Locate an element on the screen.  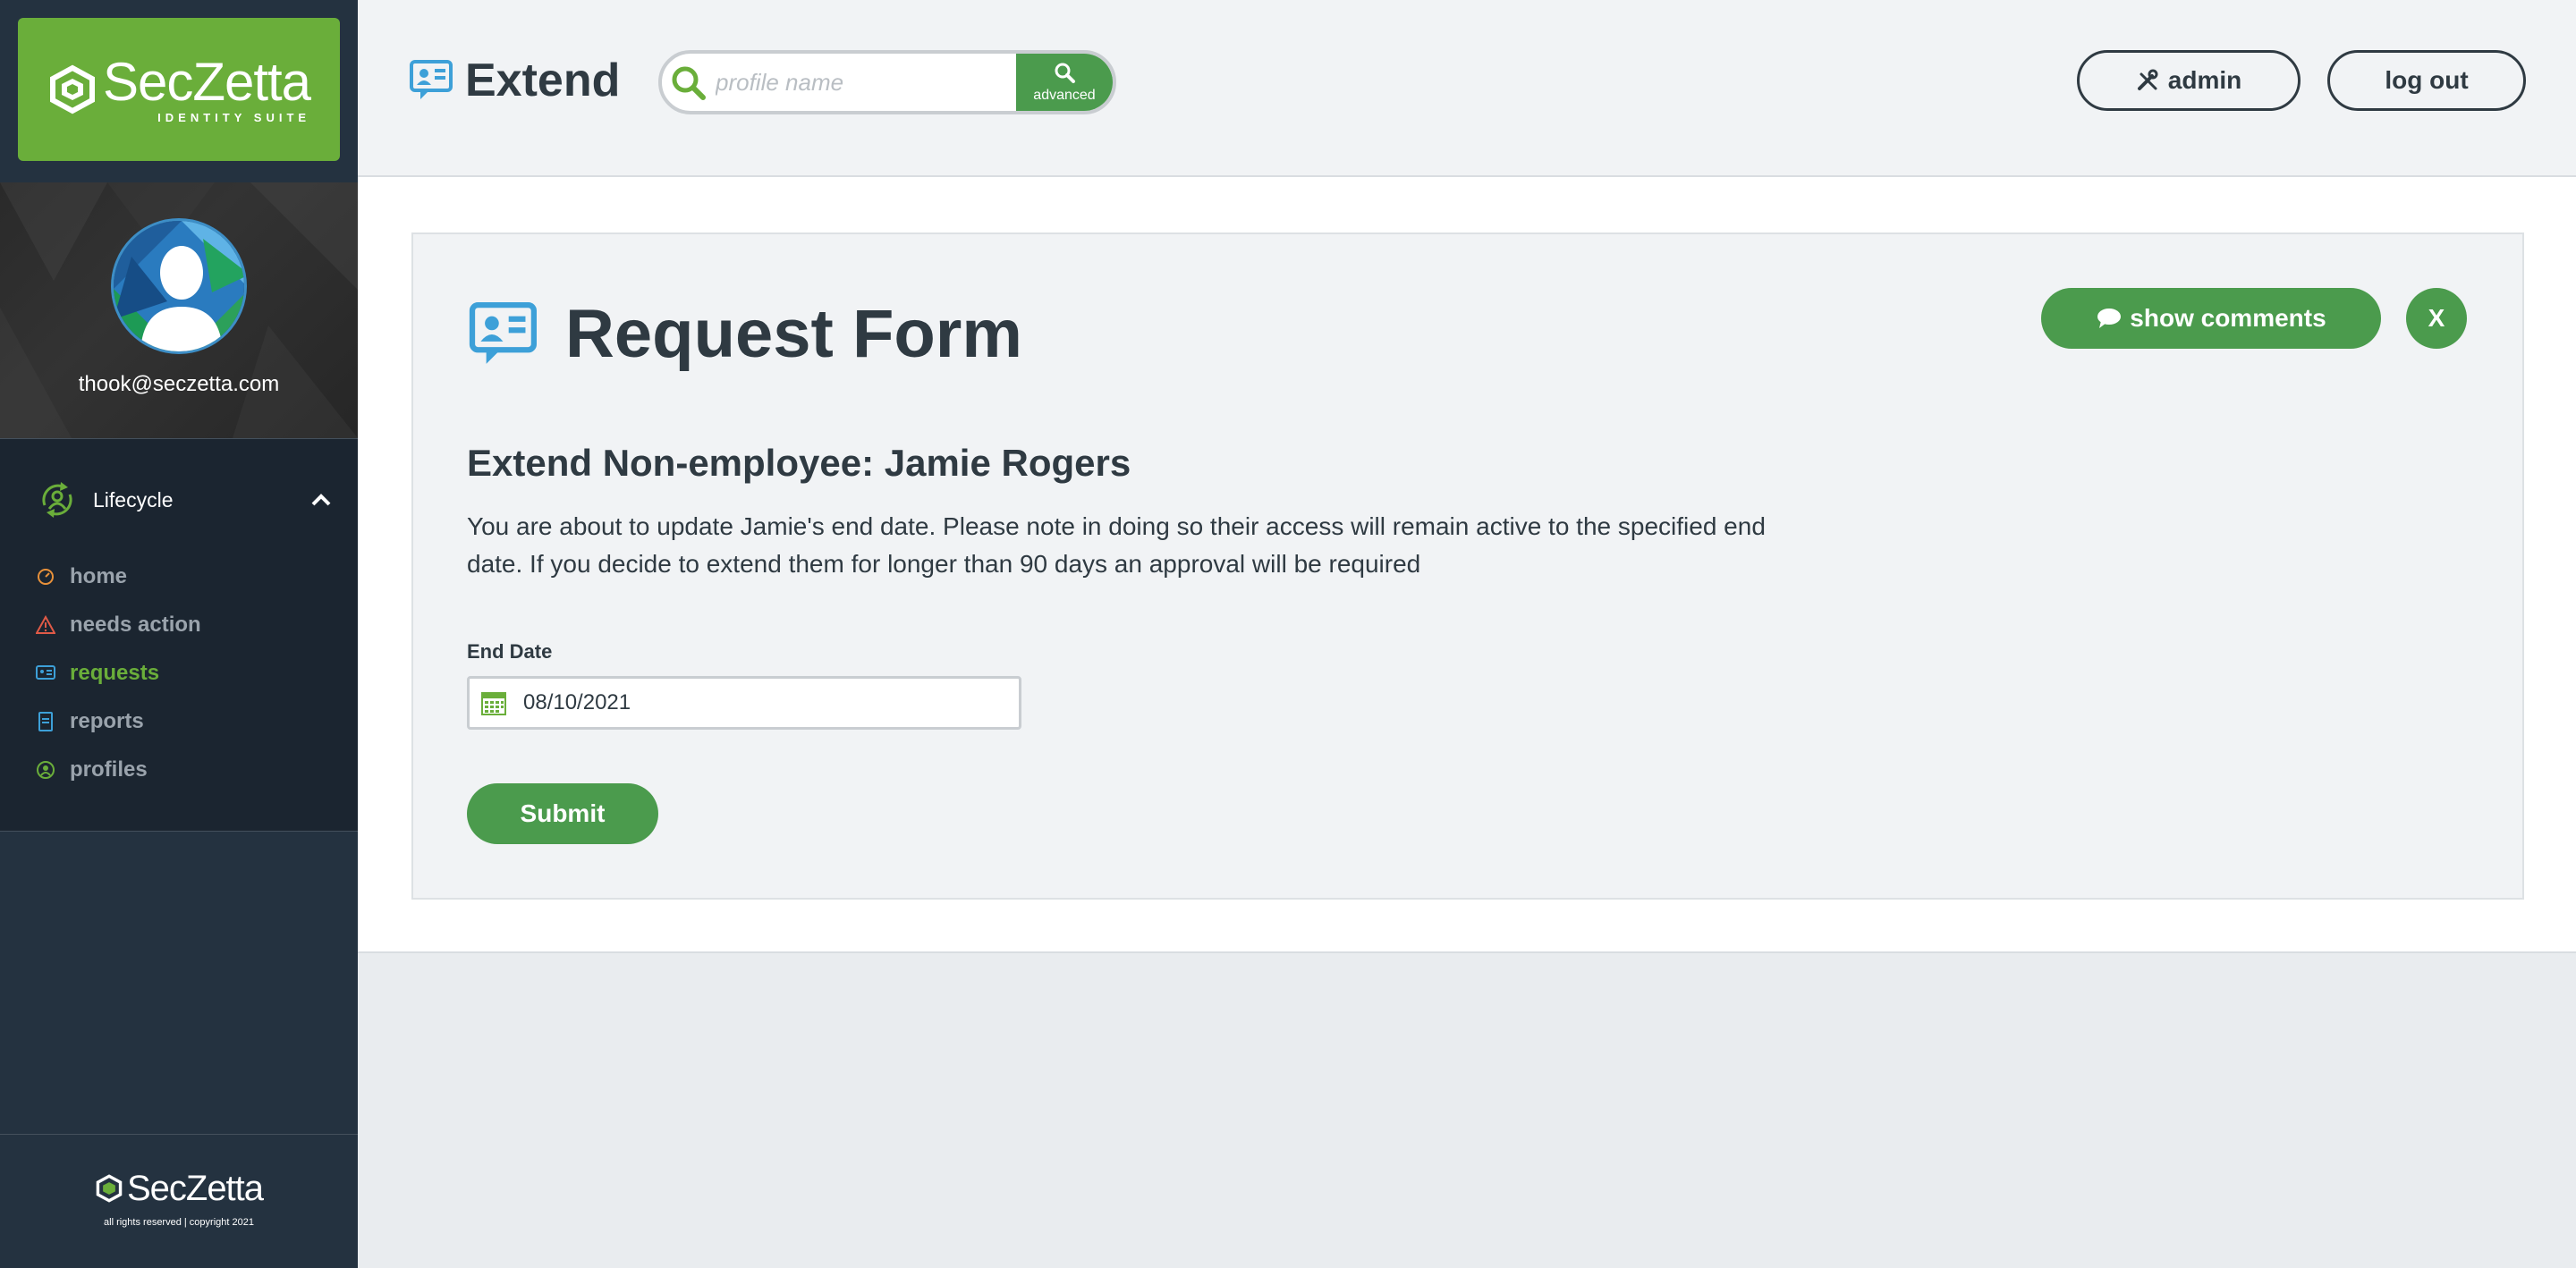
user-avatar-icon is located at coordinates (179, 286).